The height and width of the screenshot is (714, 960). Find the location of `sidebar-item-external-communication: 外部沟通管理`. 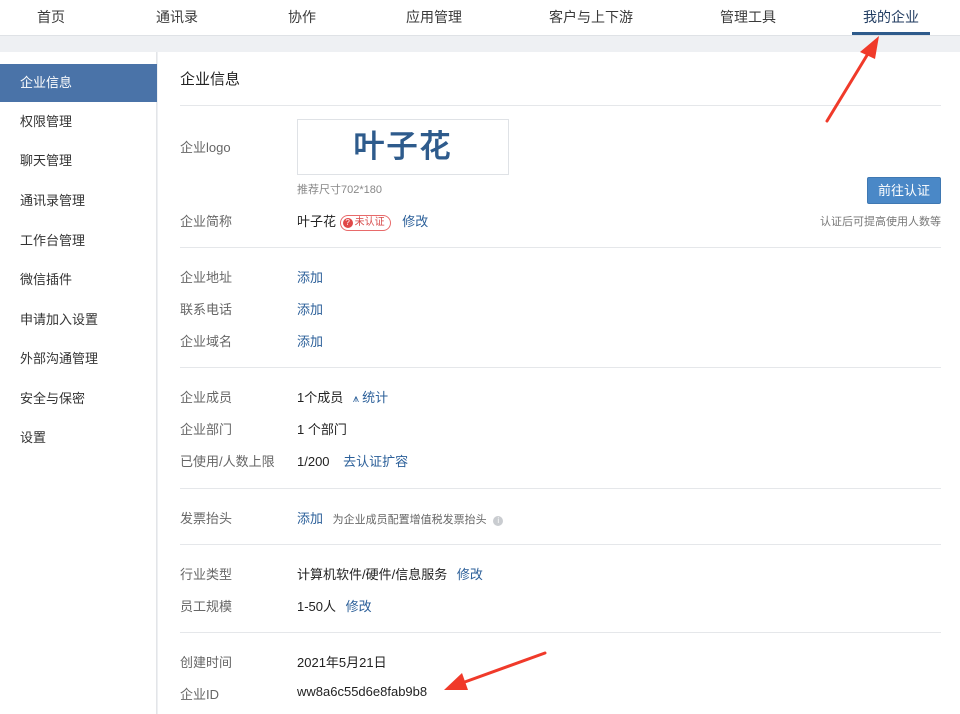

sidebar-item-external-communication: 外部沟通管理 is located at coordinates (78, 359).